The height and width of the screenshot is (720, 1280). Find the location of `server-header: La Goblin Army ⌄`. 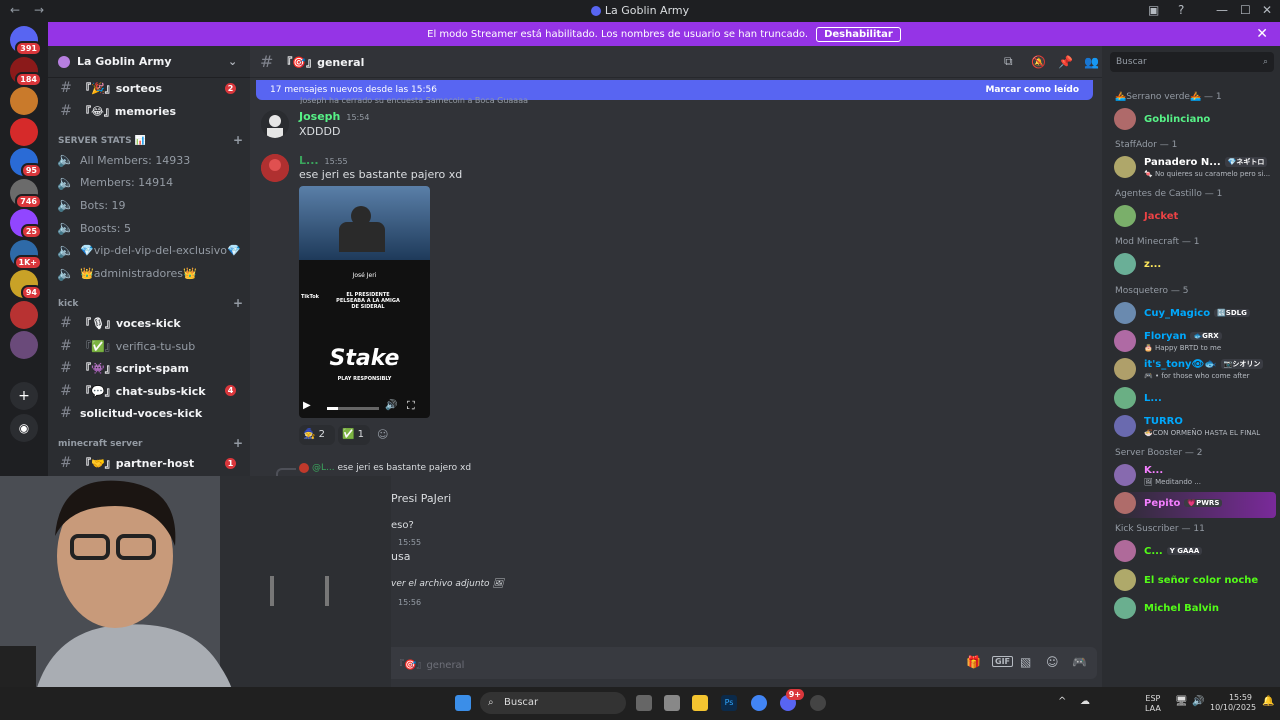

server-header: La Goblin Army ⌄ is located at coordinates (149, 62).